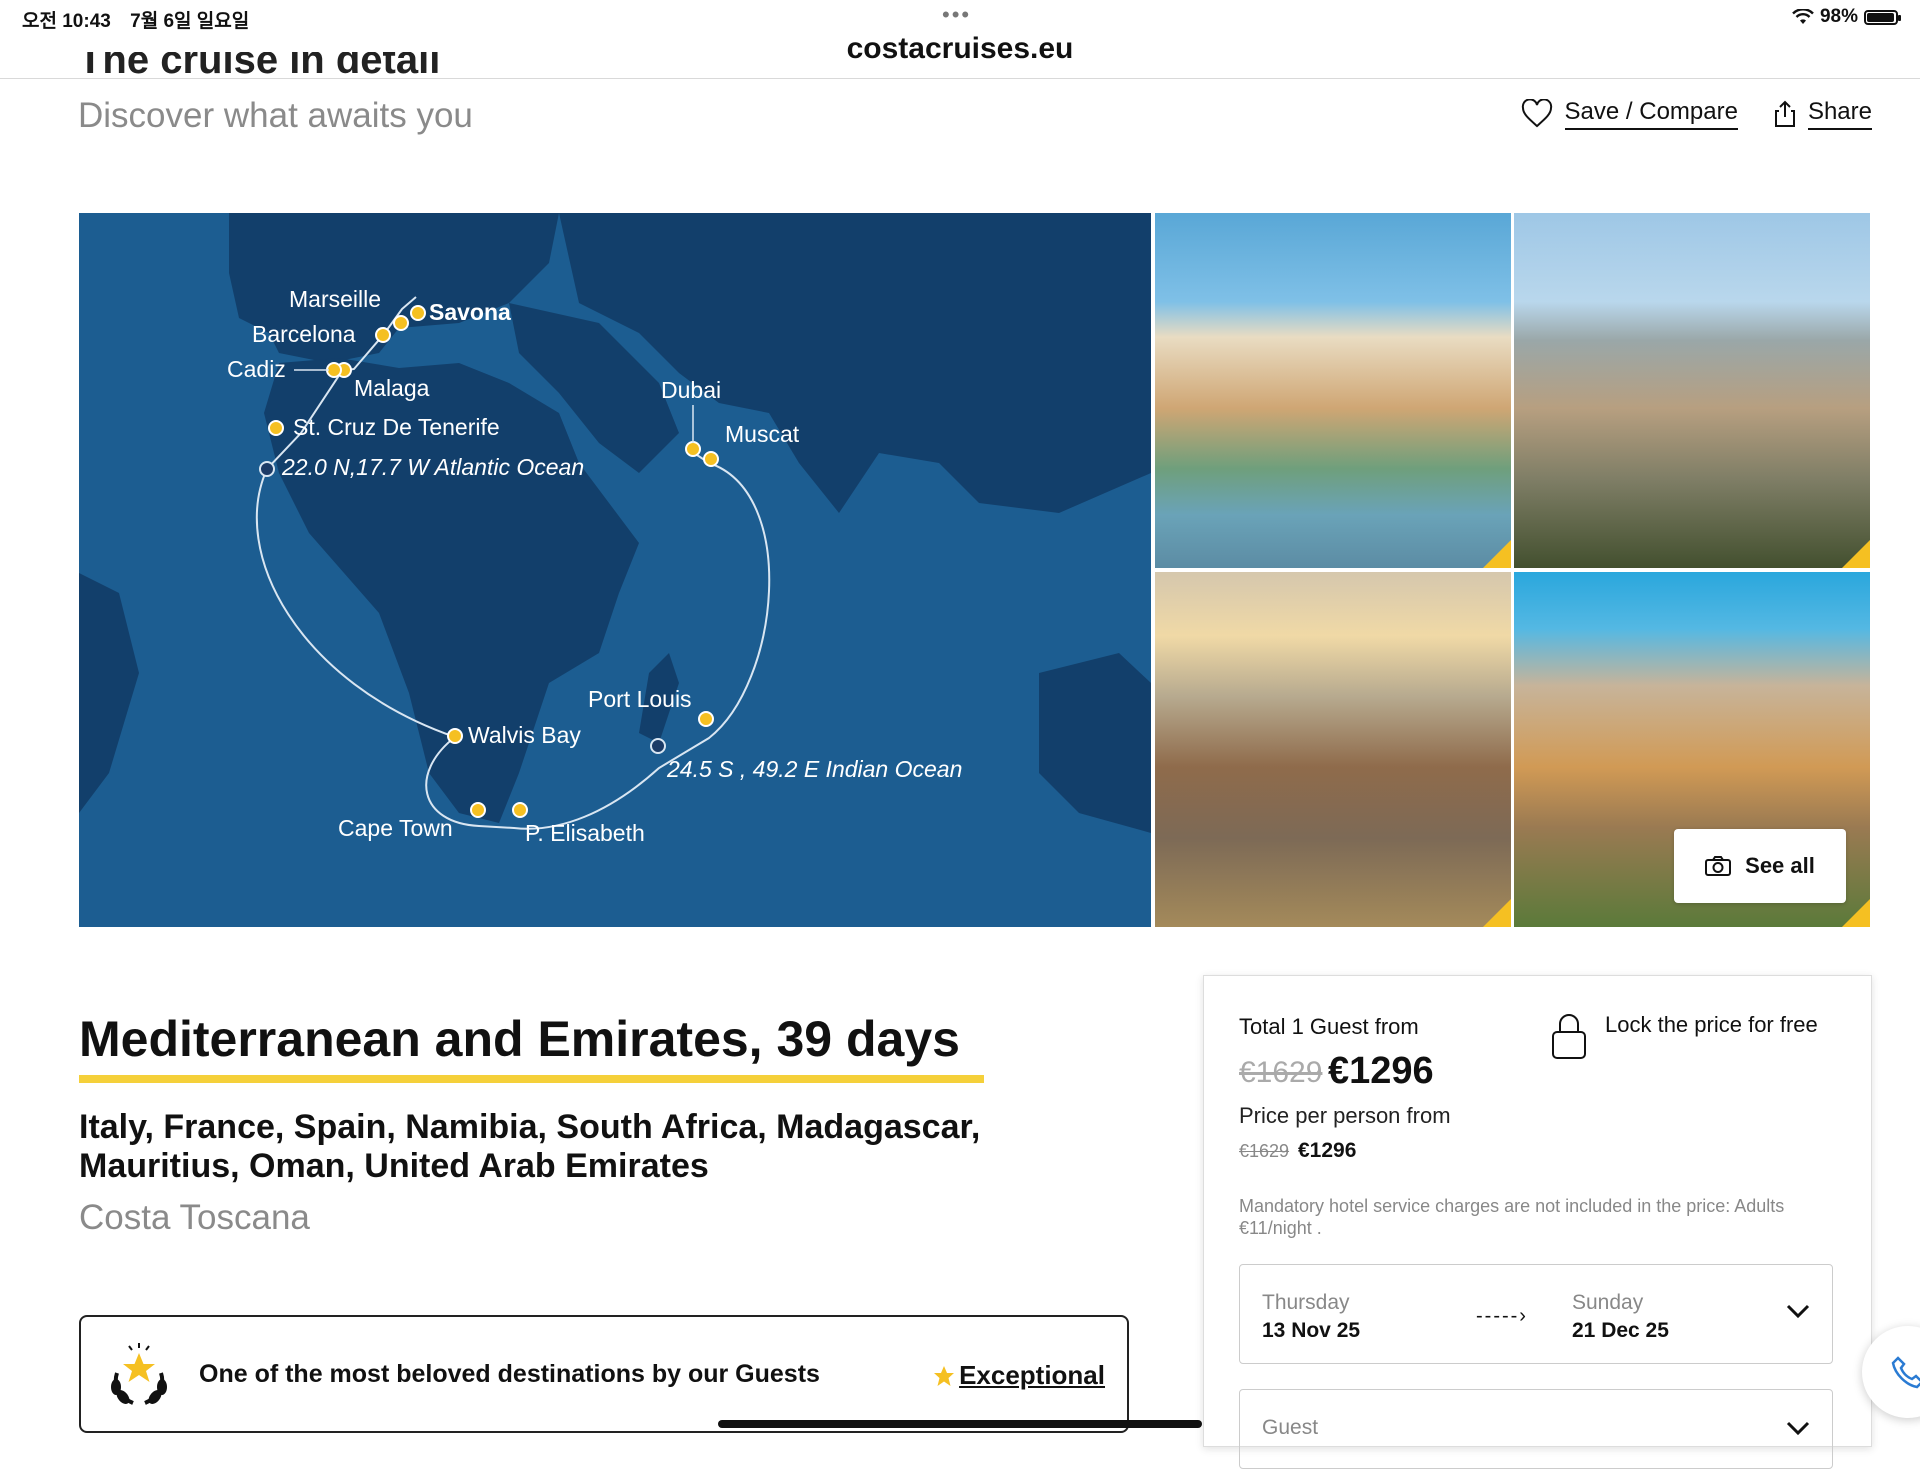  Describe the element at coordinates (1620, 1330) in the screenshot. I see `return-date: 21 Dec 25` at that location.